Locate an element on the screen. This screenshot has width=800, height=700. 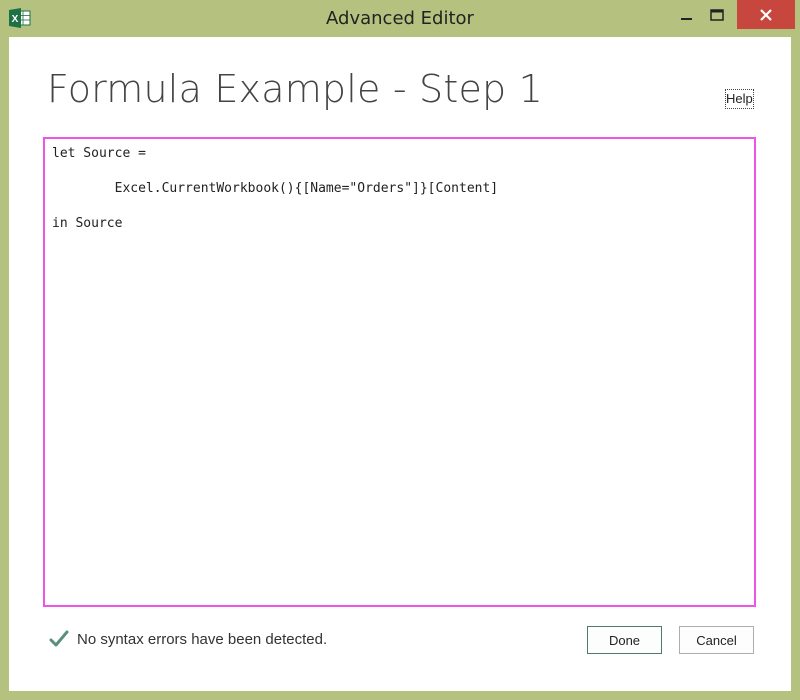
syntax-status: No syntax errors have been detected. is located at coordinates (188, 639).